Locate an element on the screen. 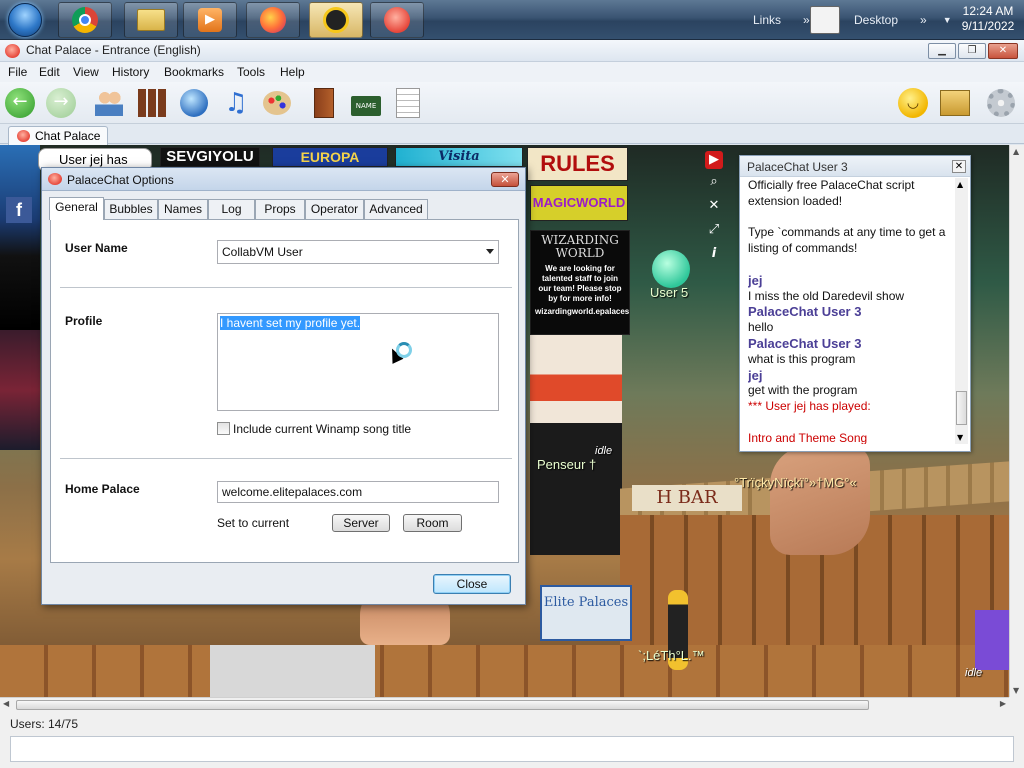  username-combobox: CollabVM User is located at coordinates (358, 252).